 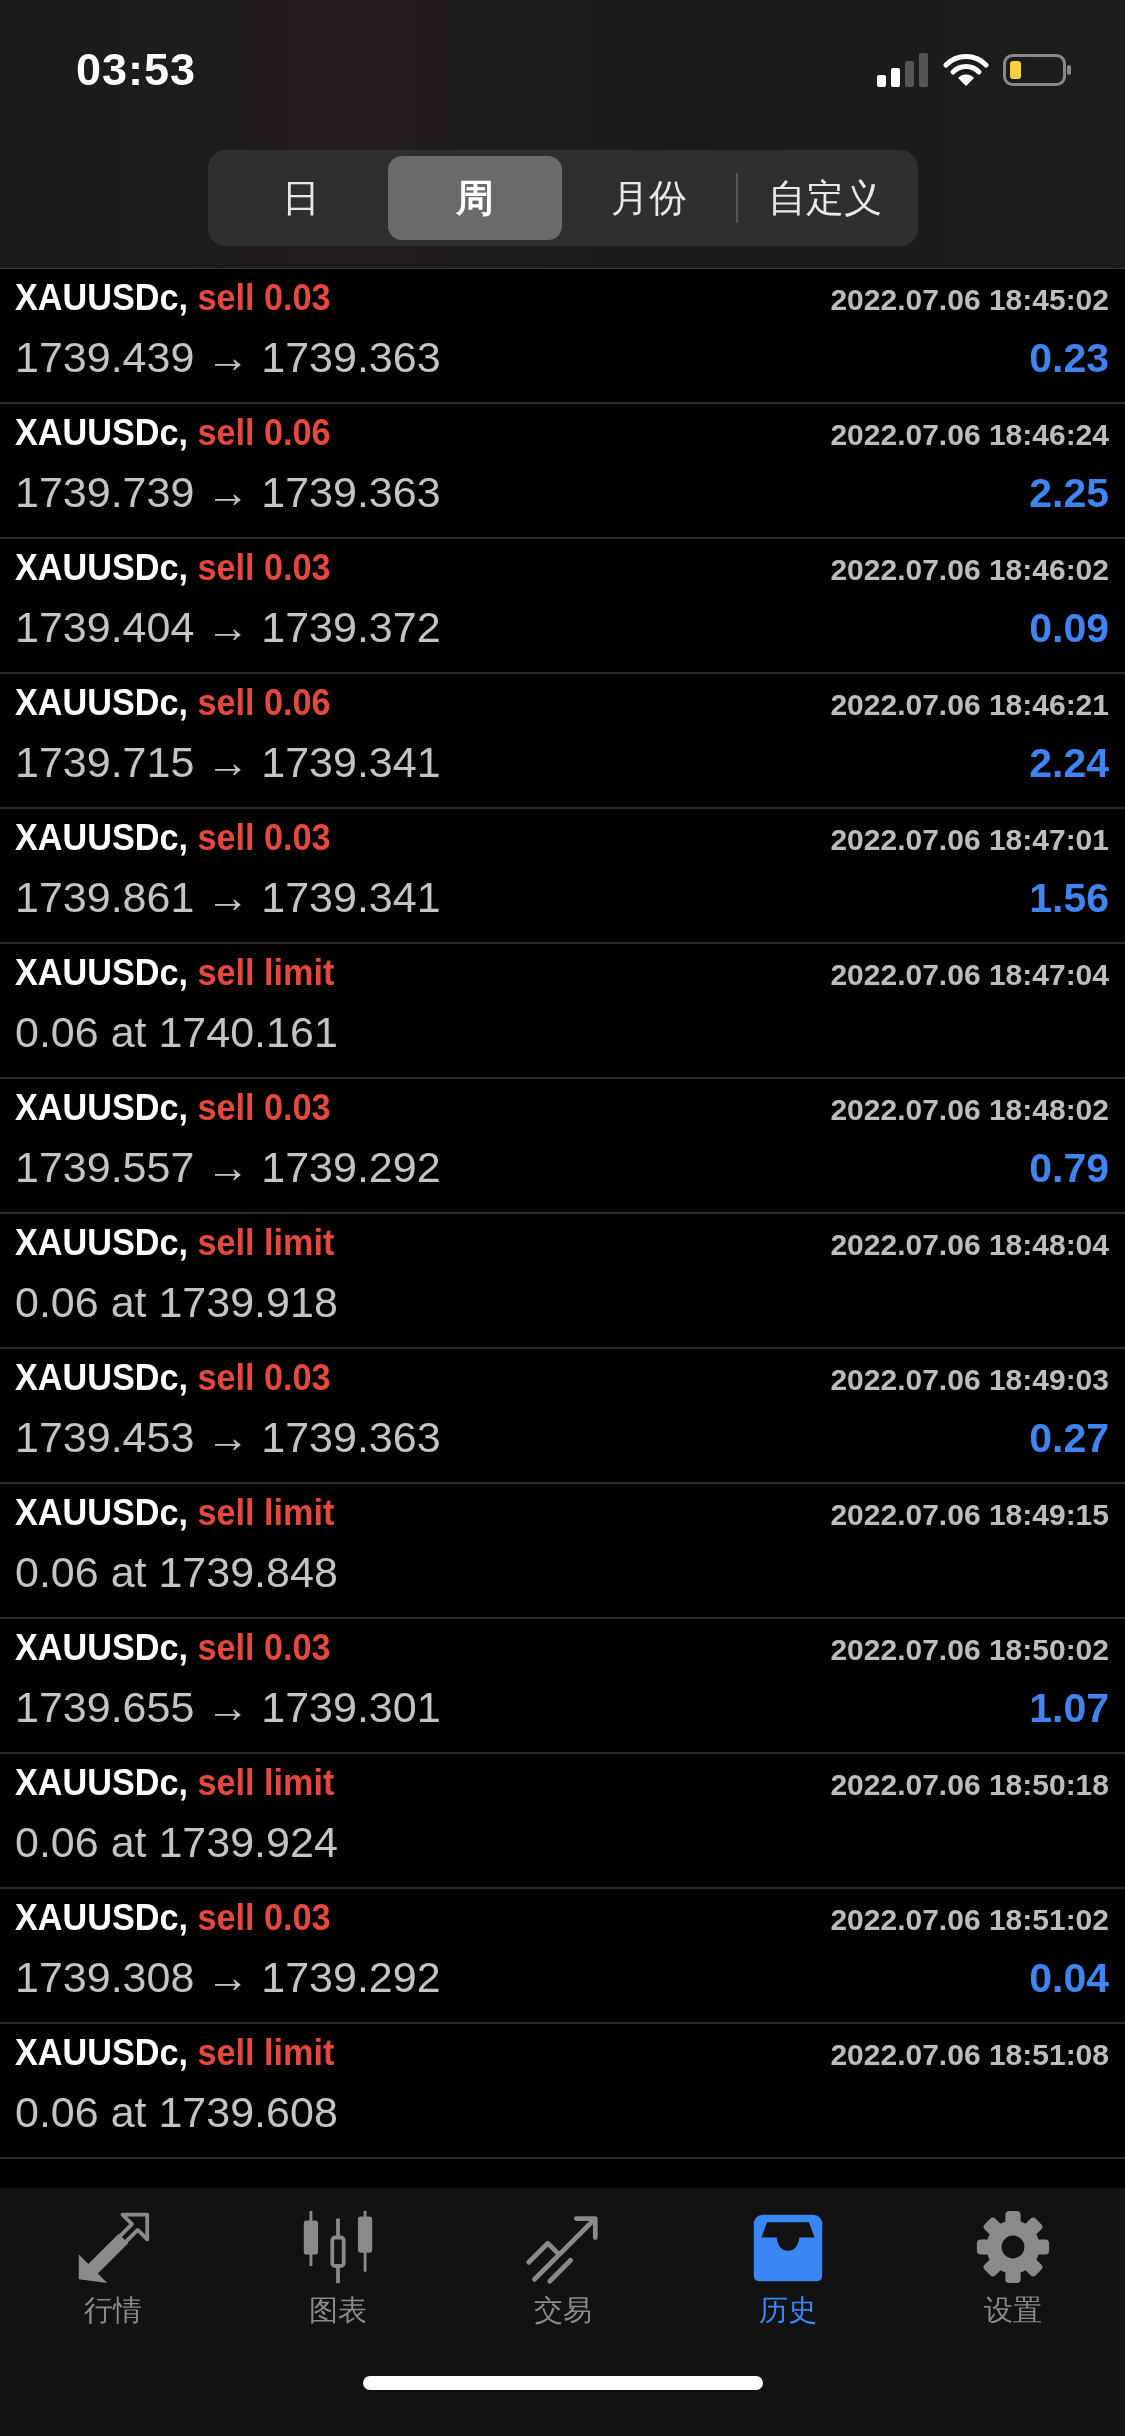 I want to click on period-tab: 周, so click(x=474, y=198).